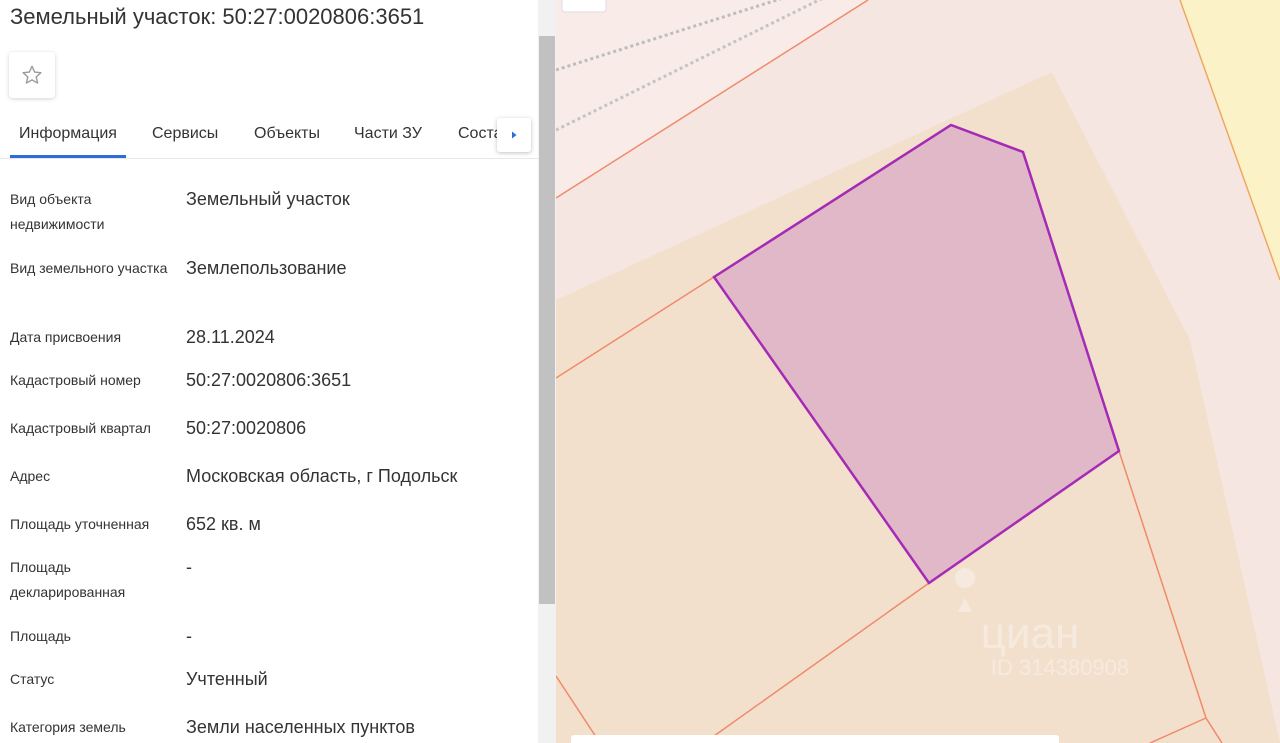 The image size is (1280, 743). I want to click on tab-information: Информация, so click(68, 135).